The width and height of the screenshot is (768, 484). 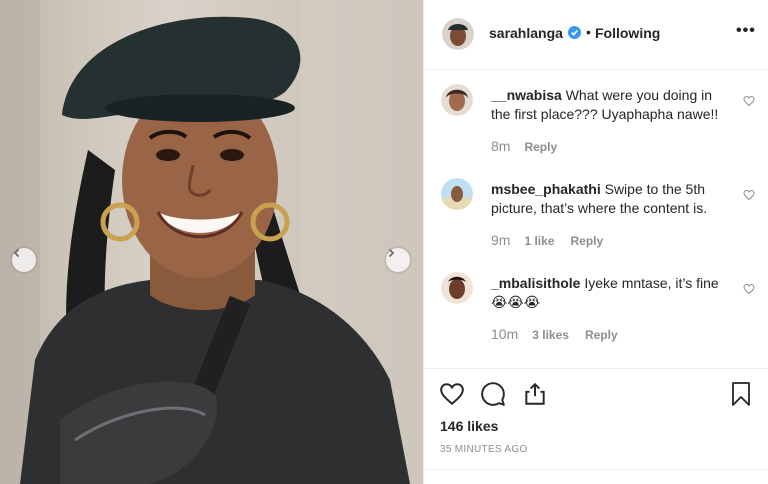 I want to click on commenter-username: __nwabisa, so click(x=526, y=95).